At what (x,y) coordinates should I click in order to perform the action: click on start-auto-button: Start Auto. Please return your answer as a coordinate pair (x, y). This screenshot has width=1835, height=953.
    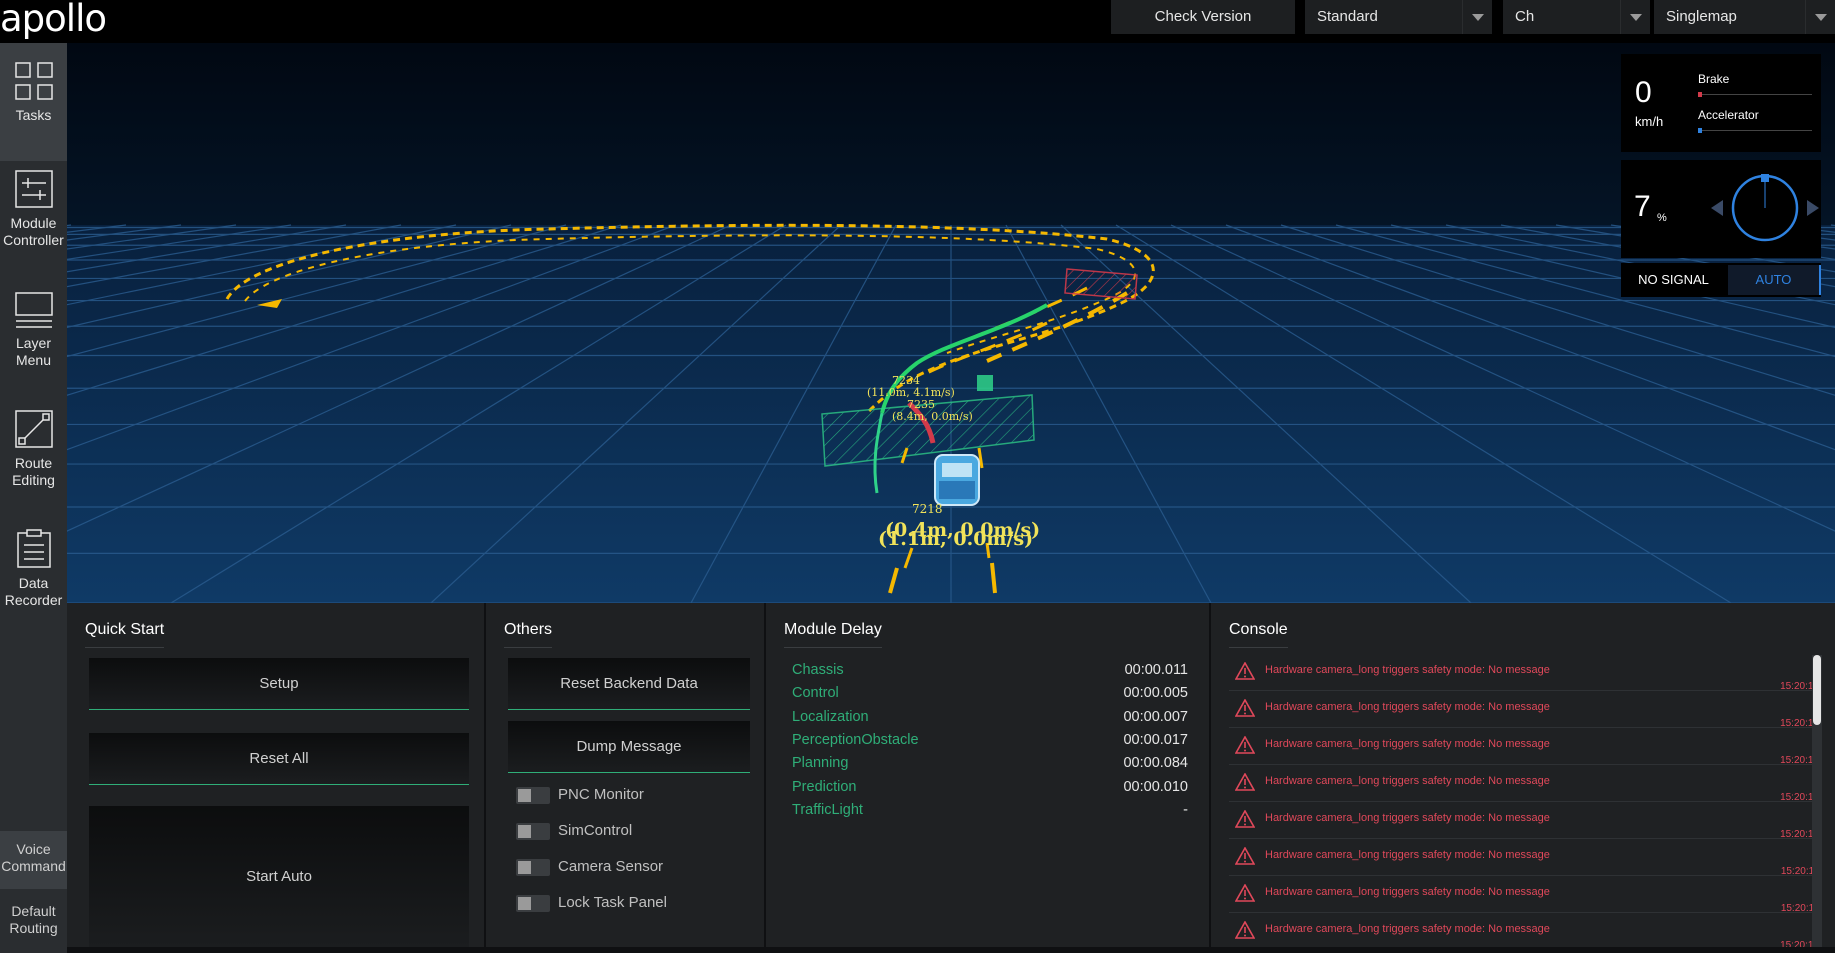
    Looking at the image, I should click on (279, 876).